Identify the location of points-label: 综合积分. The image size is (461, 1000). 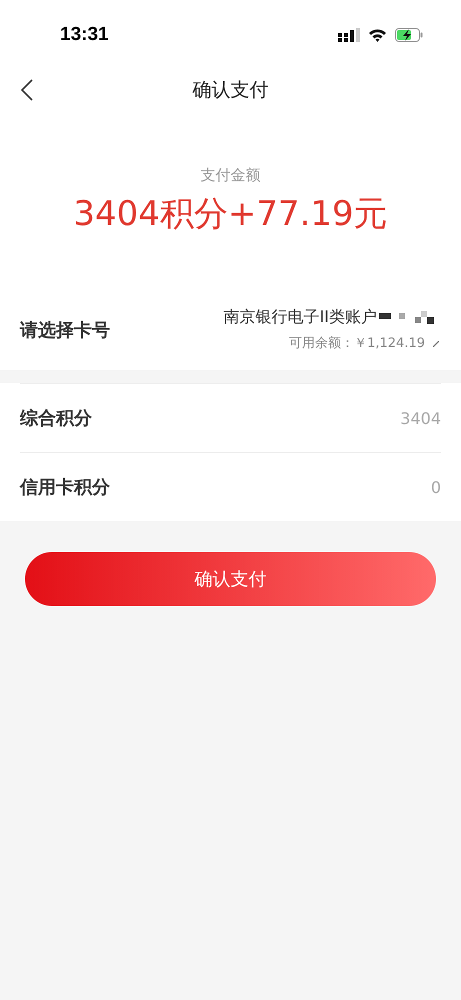
(56, 418).